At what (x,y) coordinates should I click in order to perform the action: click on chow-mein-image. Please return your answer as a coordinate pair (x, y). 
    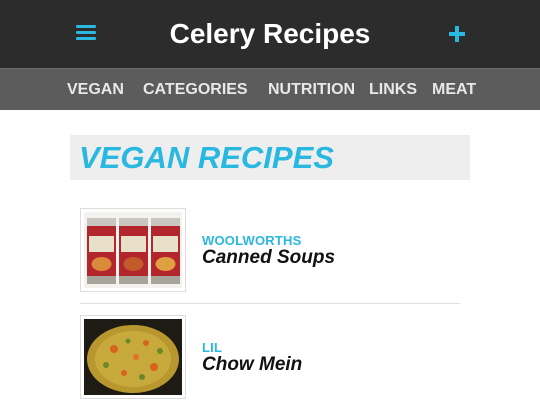
    Looking at the image, I should click on (133, 357).